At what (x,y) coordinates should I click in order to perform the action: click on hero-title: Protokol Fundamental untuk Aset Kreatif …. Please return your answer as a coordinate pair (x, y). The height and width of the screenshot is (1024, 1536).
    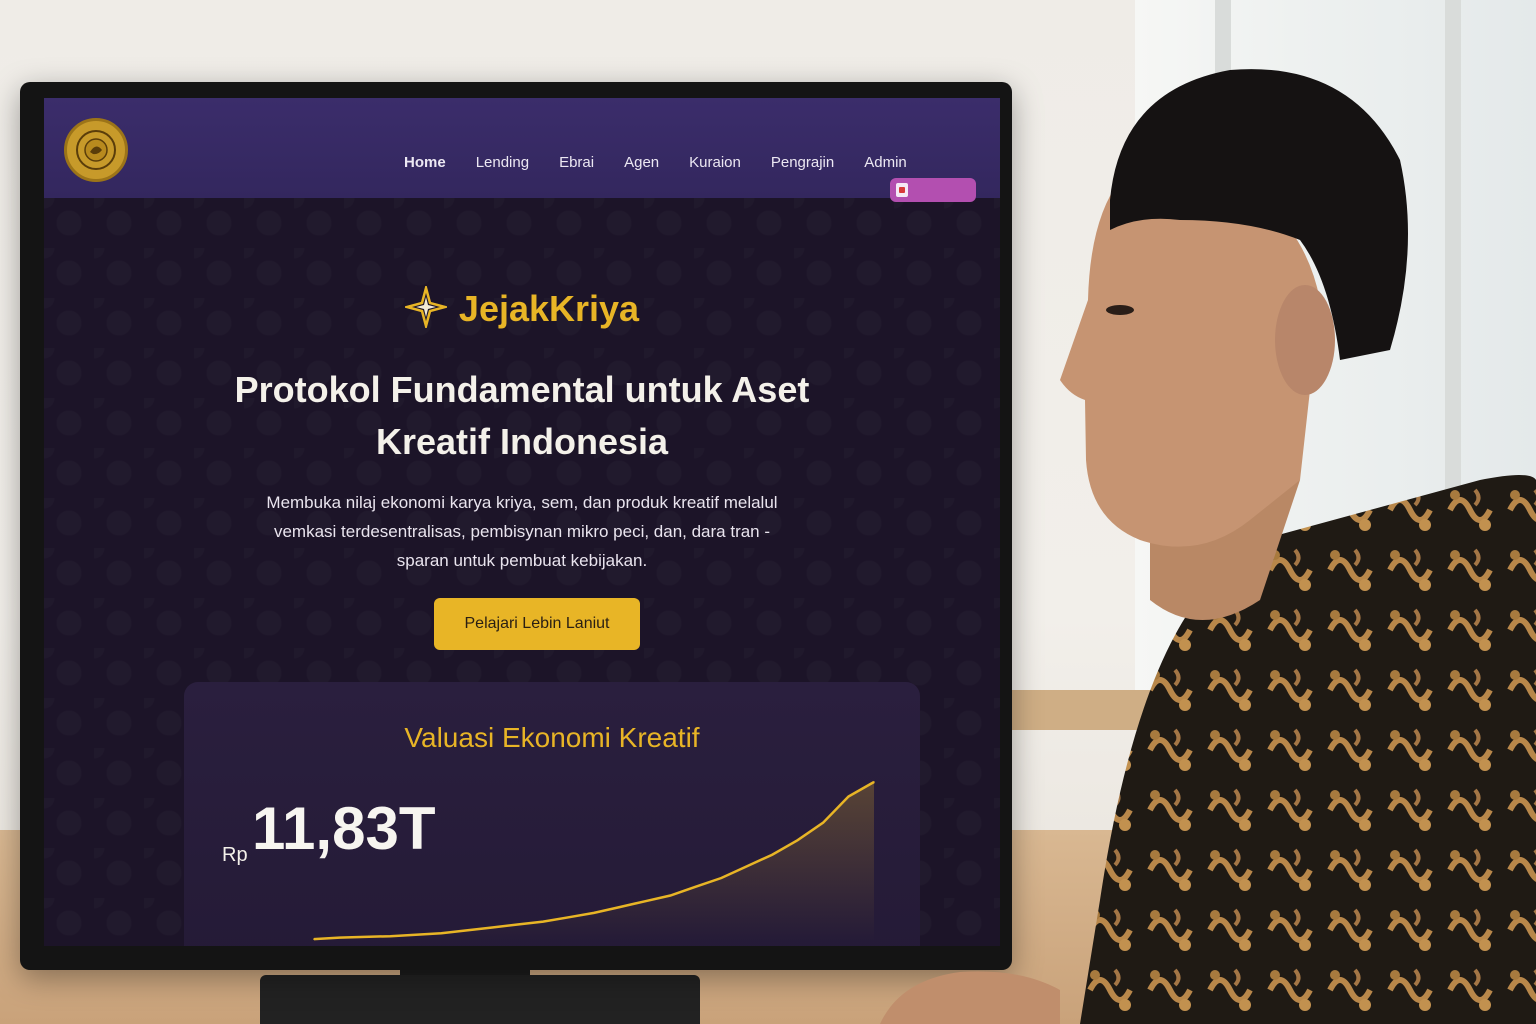
    Looking at the image, I should click on (522, 416).